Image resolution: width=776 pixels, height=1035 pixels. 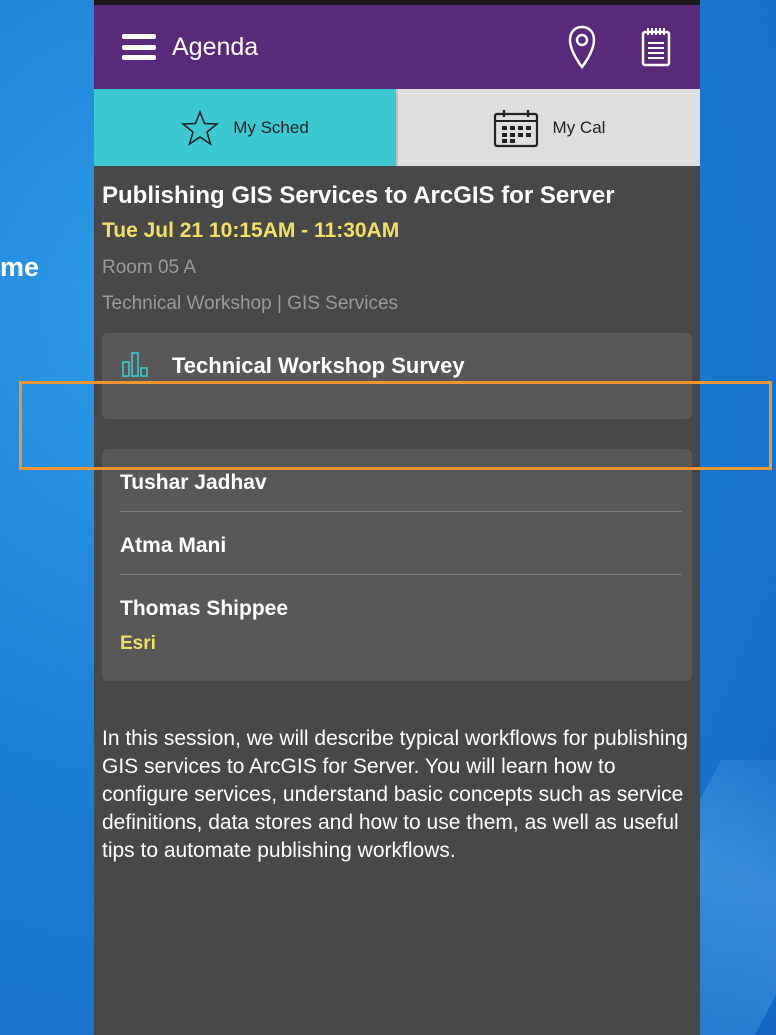 What do you see at coordinates (173, 545) in the screenshot?
I see `speaker-name: Atma Mani` at bounding box center [173, 545].